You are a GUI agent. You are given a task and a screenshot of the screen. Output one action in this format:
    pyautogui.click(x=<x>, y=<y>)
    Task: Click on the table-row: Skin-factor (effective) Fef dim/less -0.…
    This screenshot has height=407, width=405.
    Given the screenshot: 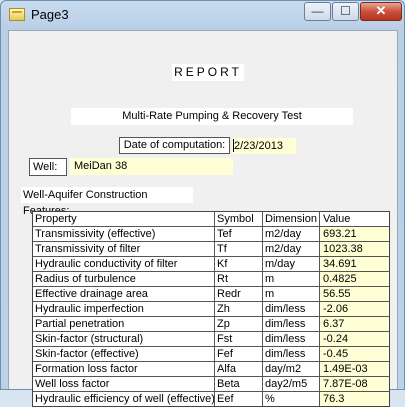 What is the action you would take?
    pyautogui.click(x=211, y=354)
    